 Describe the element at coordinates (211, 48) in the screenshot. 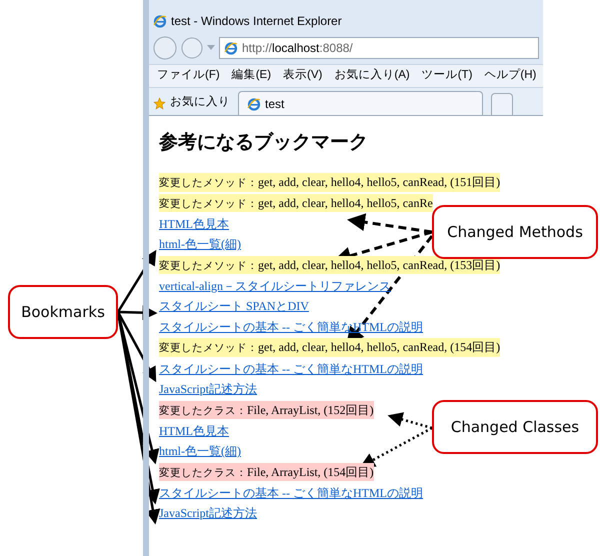

I see `dropdown-caret-icon` at that location.